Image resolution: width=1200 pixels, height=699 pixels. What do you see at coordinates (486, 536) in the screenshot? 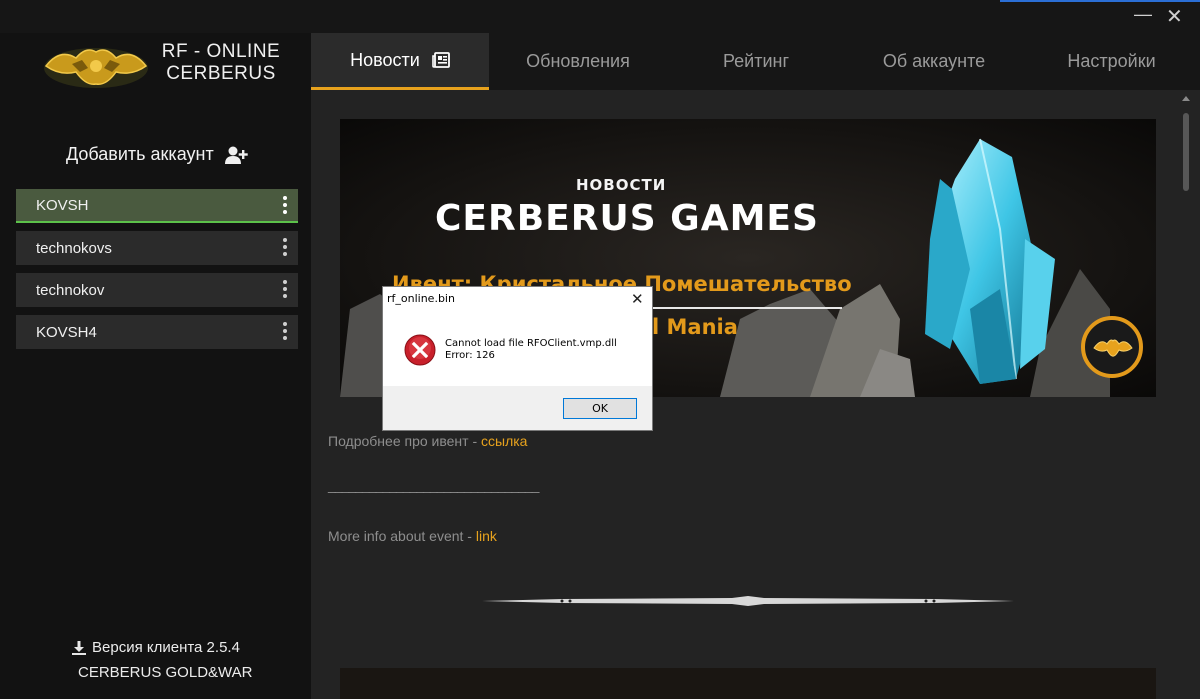
I see `more-info-en-link: link` at bounding box center [486, 536].